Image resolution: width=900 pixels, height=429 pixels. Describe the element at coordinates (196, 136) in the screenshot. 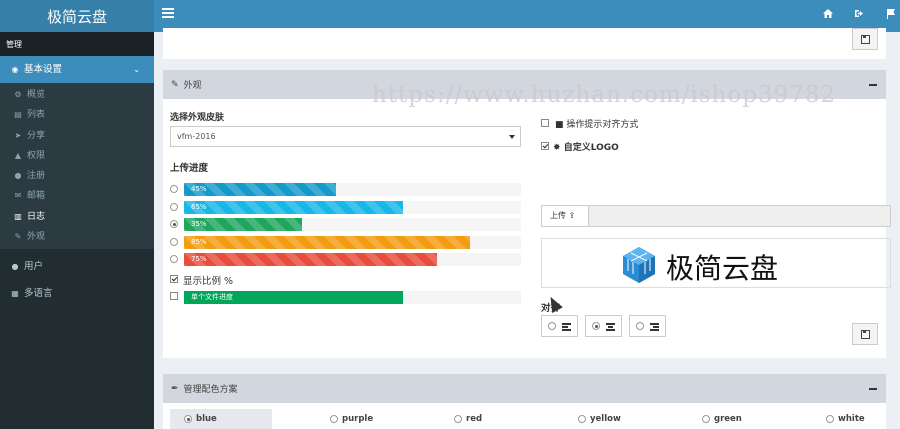

I see `skin-select-value: vfm-2016` at that location.